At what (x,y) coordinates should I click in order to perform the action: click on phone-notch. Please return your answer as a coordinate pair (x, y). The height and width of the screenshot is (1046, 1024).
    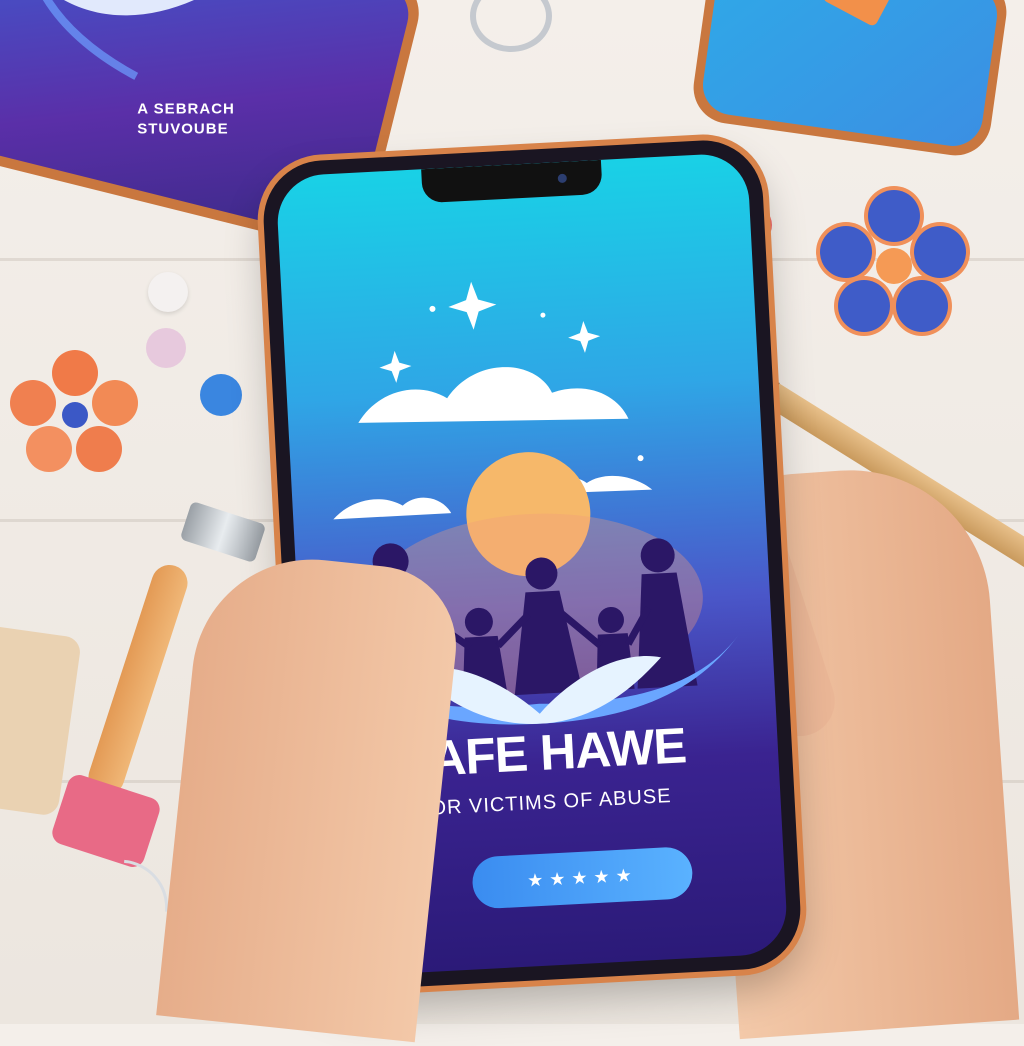
    Looking at the image, I should click on (512, 181).